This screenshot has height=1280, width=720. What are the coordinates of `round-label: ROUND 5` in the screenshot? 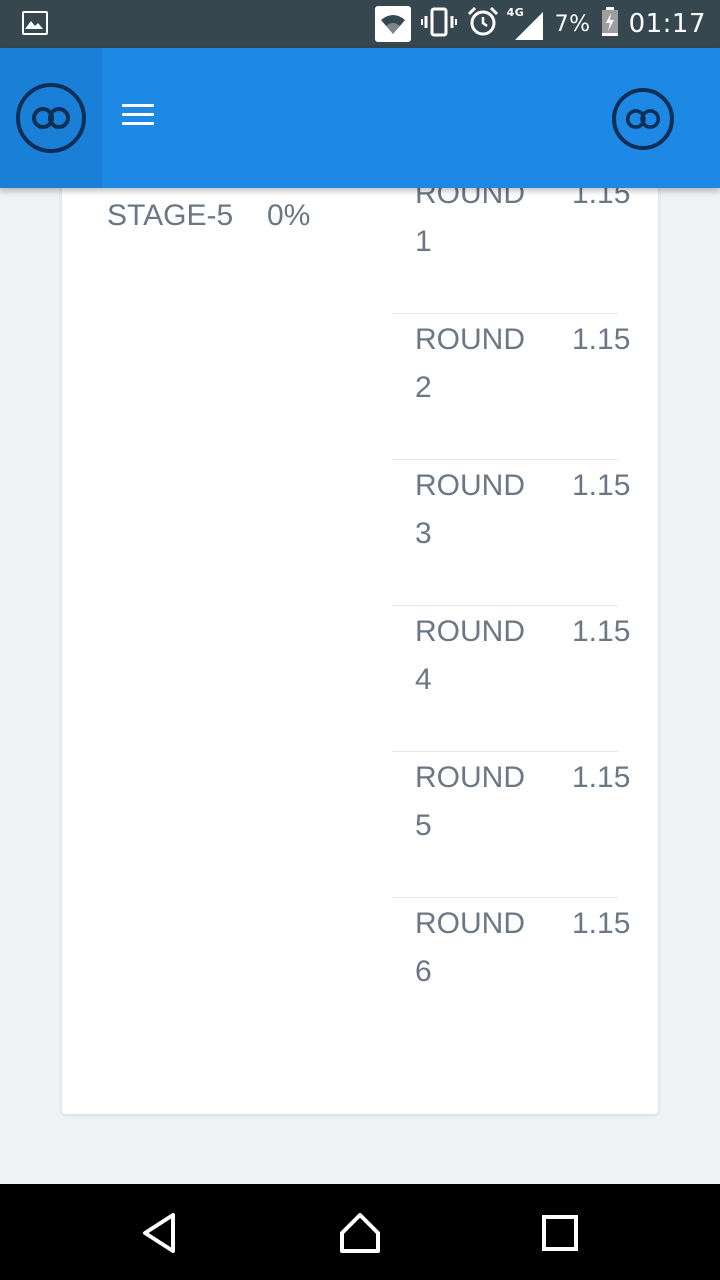 It's located at (470, 801).